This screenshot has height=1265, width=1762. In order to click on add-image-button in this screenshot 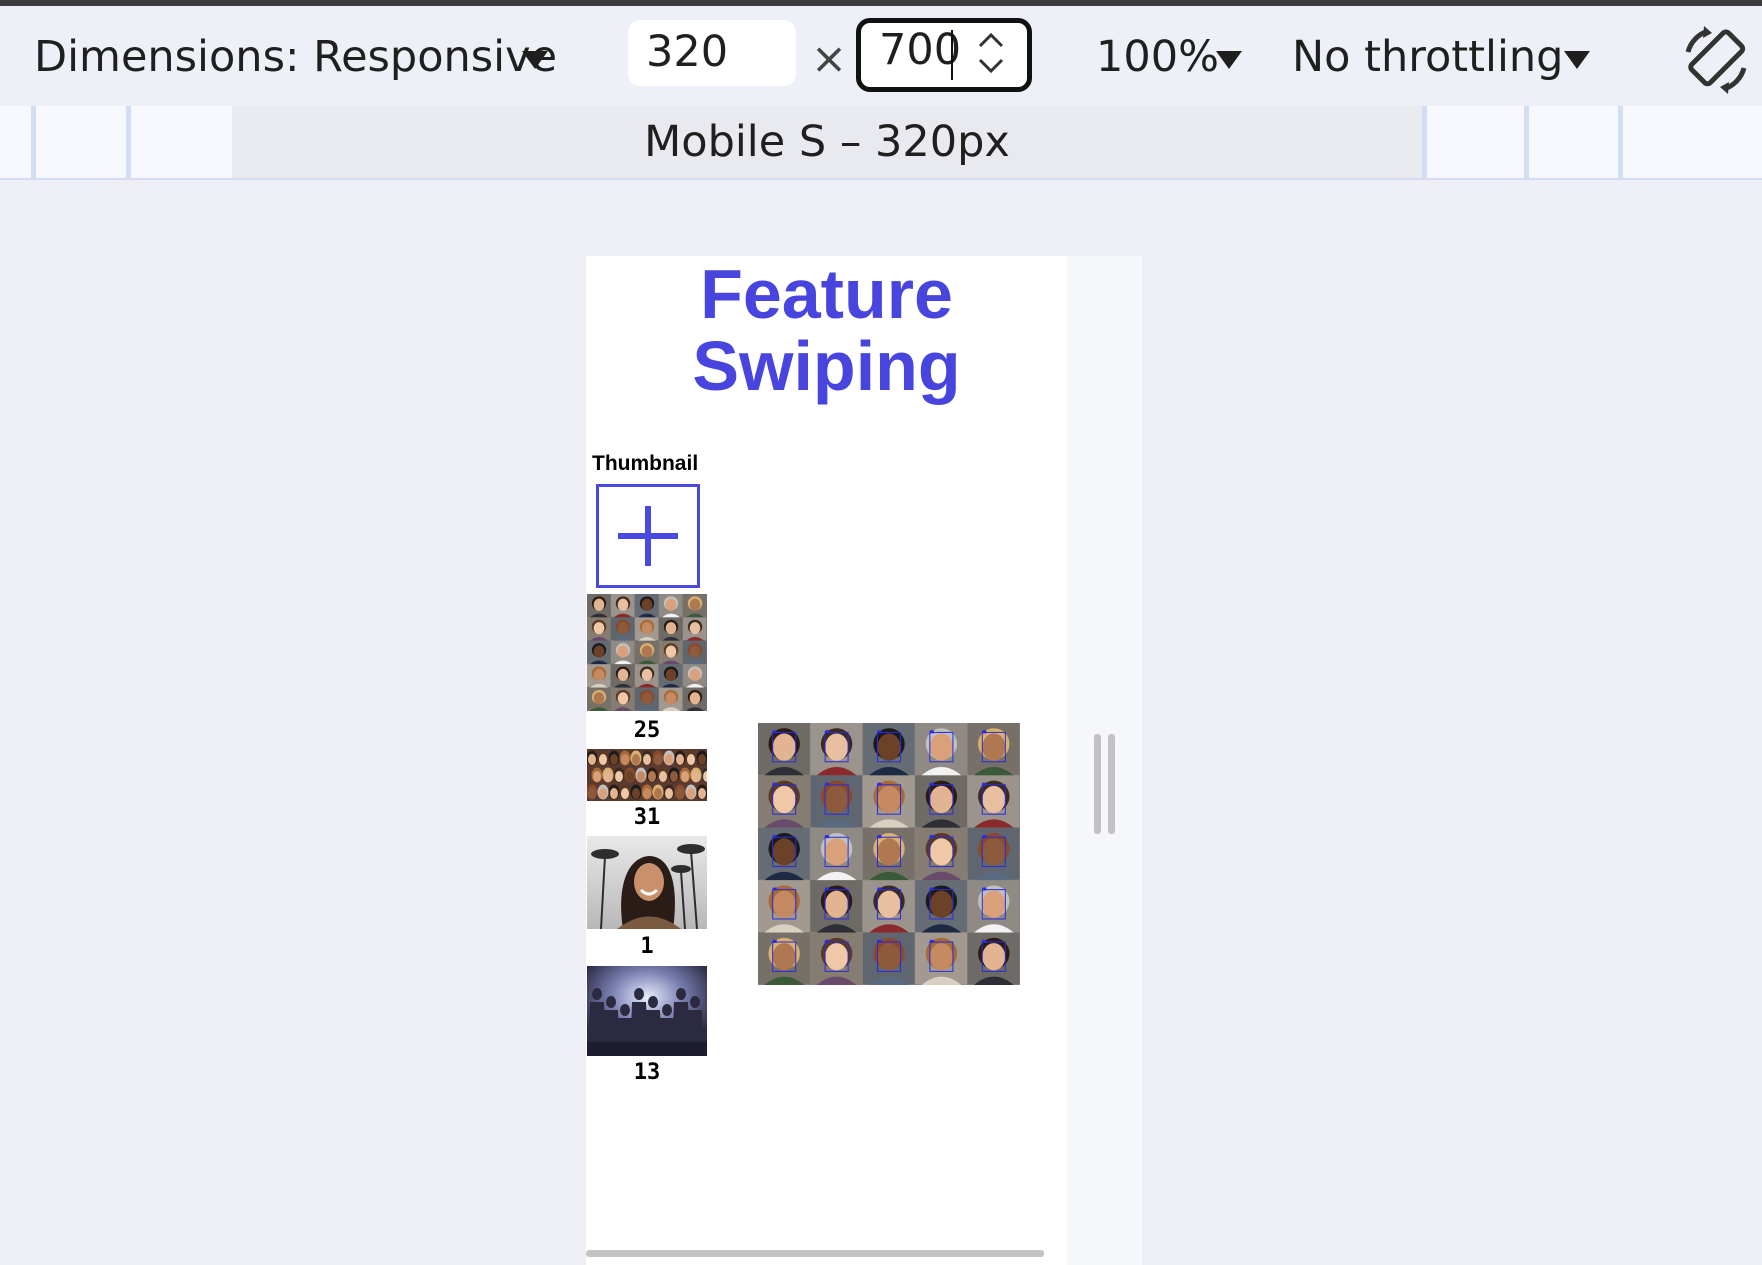, I will do `click(648, 536)`.